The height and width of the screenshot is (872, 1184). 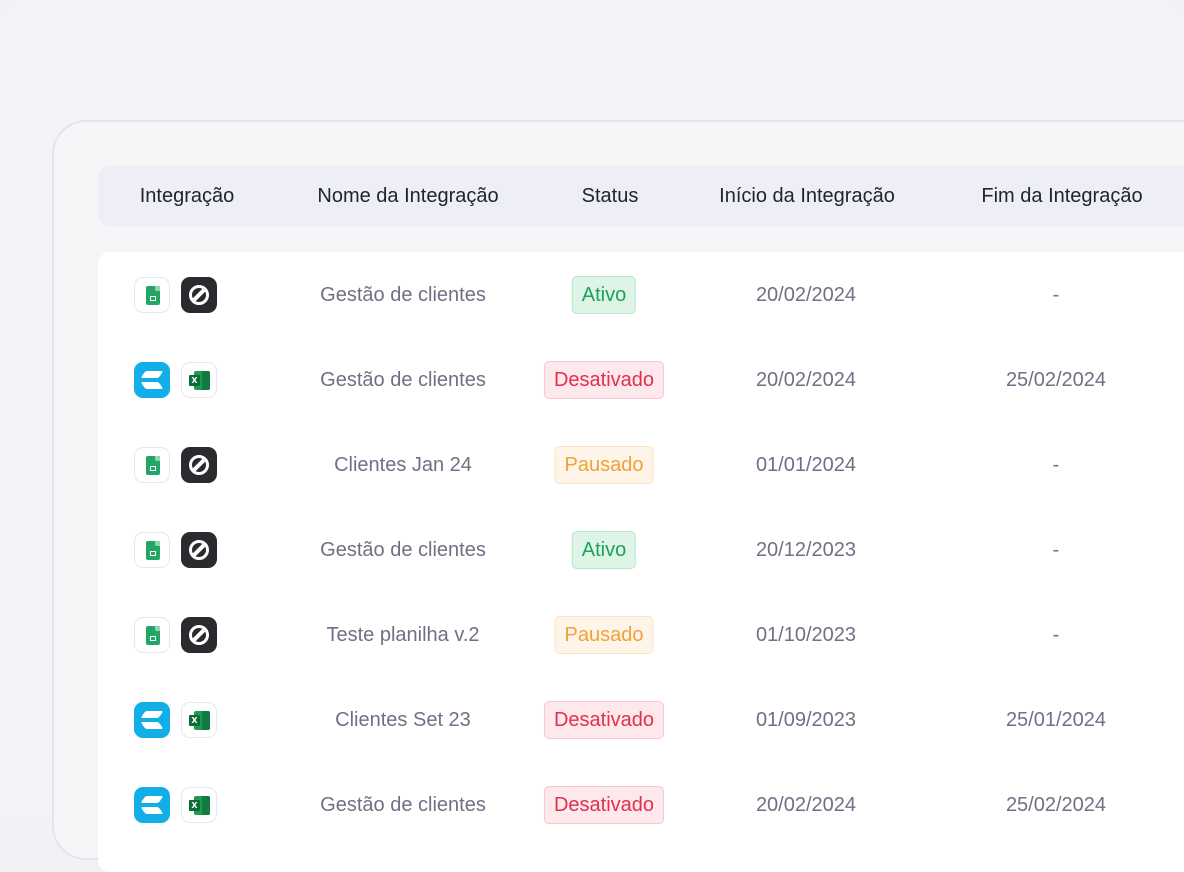 I want to click on table-row: Gestão de clientes Ativo 20/12/2023 -, so click(x=592, y=550).